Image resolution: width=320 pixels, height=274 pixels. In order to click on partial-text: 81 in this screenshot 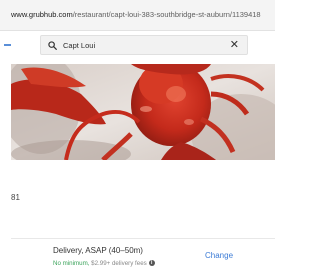, I will do `click(15, 197)`.